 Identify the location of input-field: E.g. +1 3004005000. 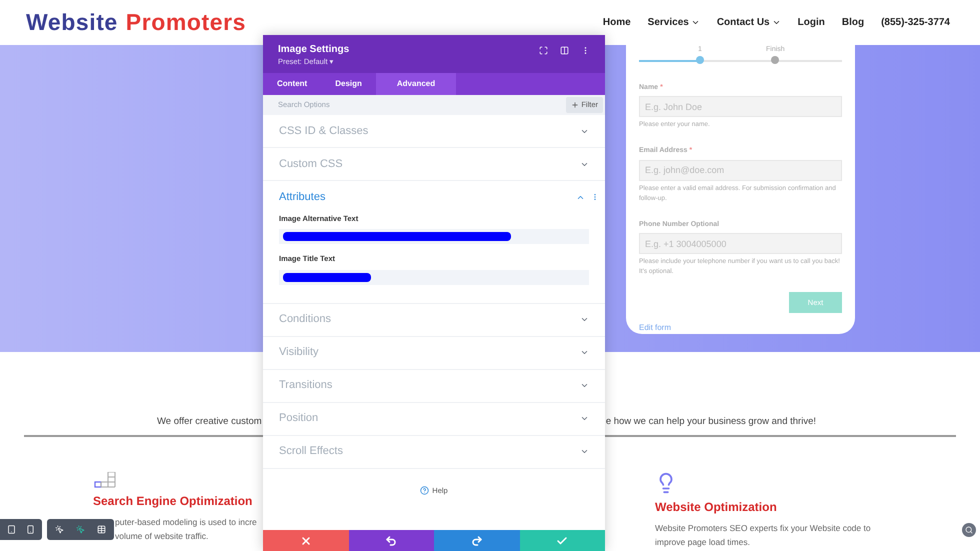
(740, 243).